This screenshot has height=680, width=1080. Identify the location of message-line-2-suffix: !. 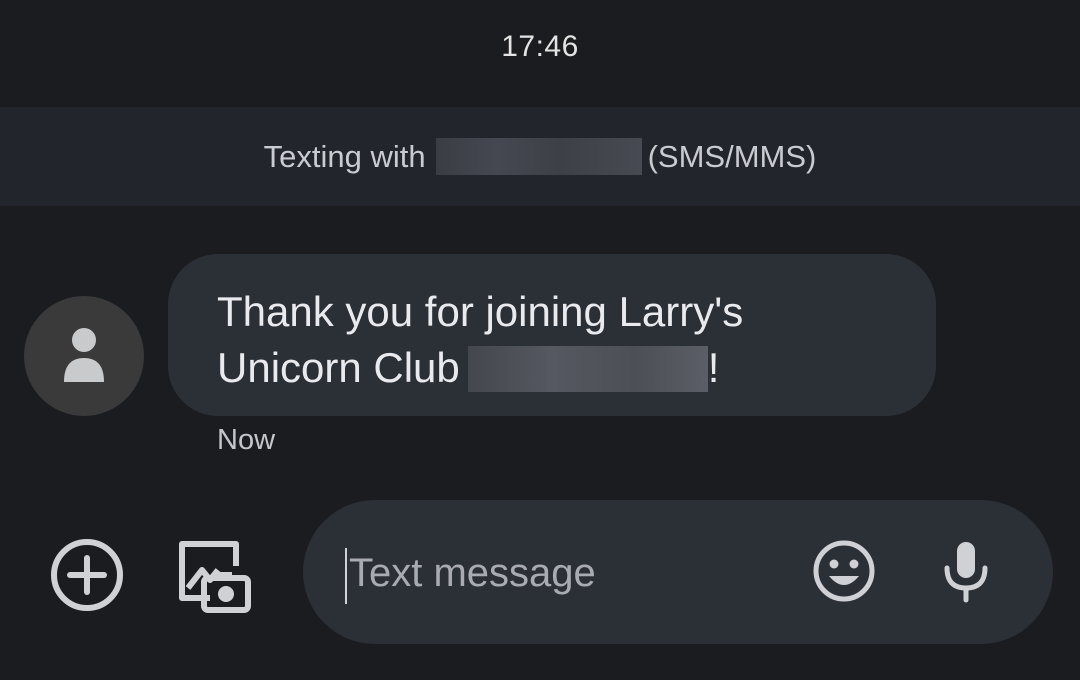
(713, 367).